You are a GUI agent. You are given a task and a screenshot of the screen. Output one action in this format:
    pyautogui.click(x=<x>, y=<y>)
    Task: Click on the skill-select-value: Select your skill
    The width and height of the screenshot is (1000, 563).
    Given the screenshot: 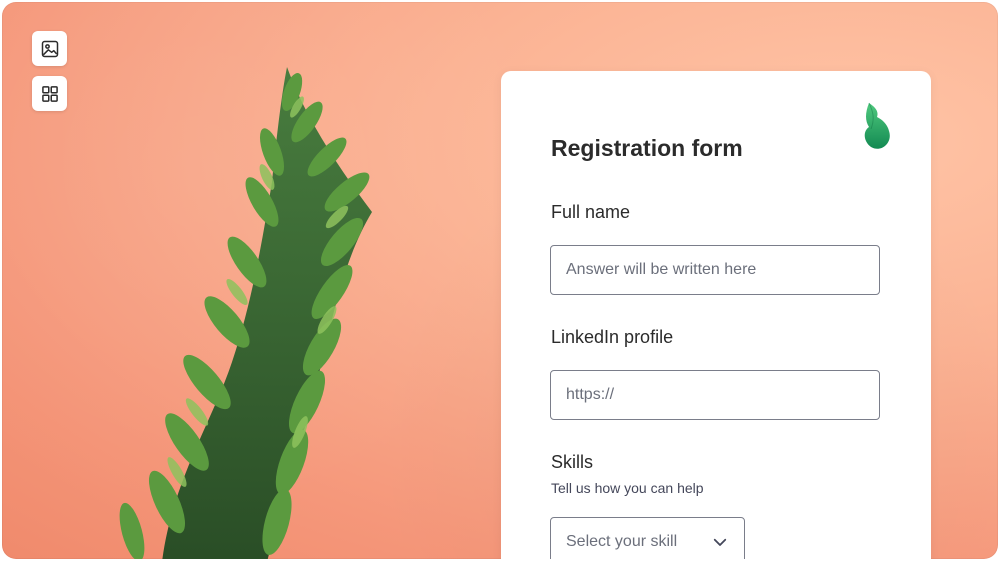 What is the action you would take?
    pyautogui.click(x=622, y=541)
    